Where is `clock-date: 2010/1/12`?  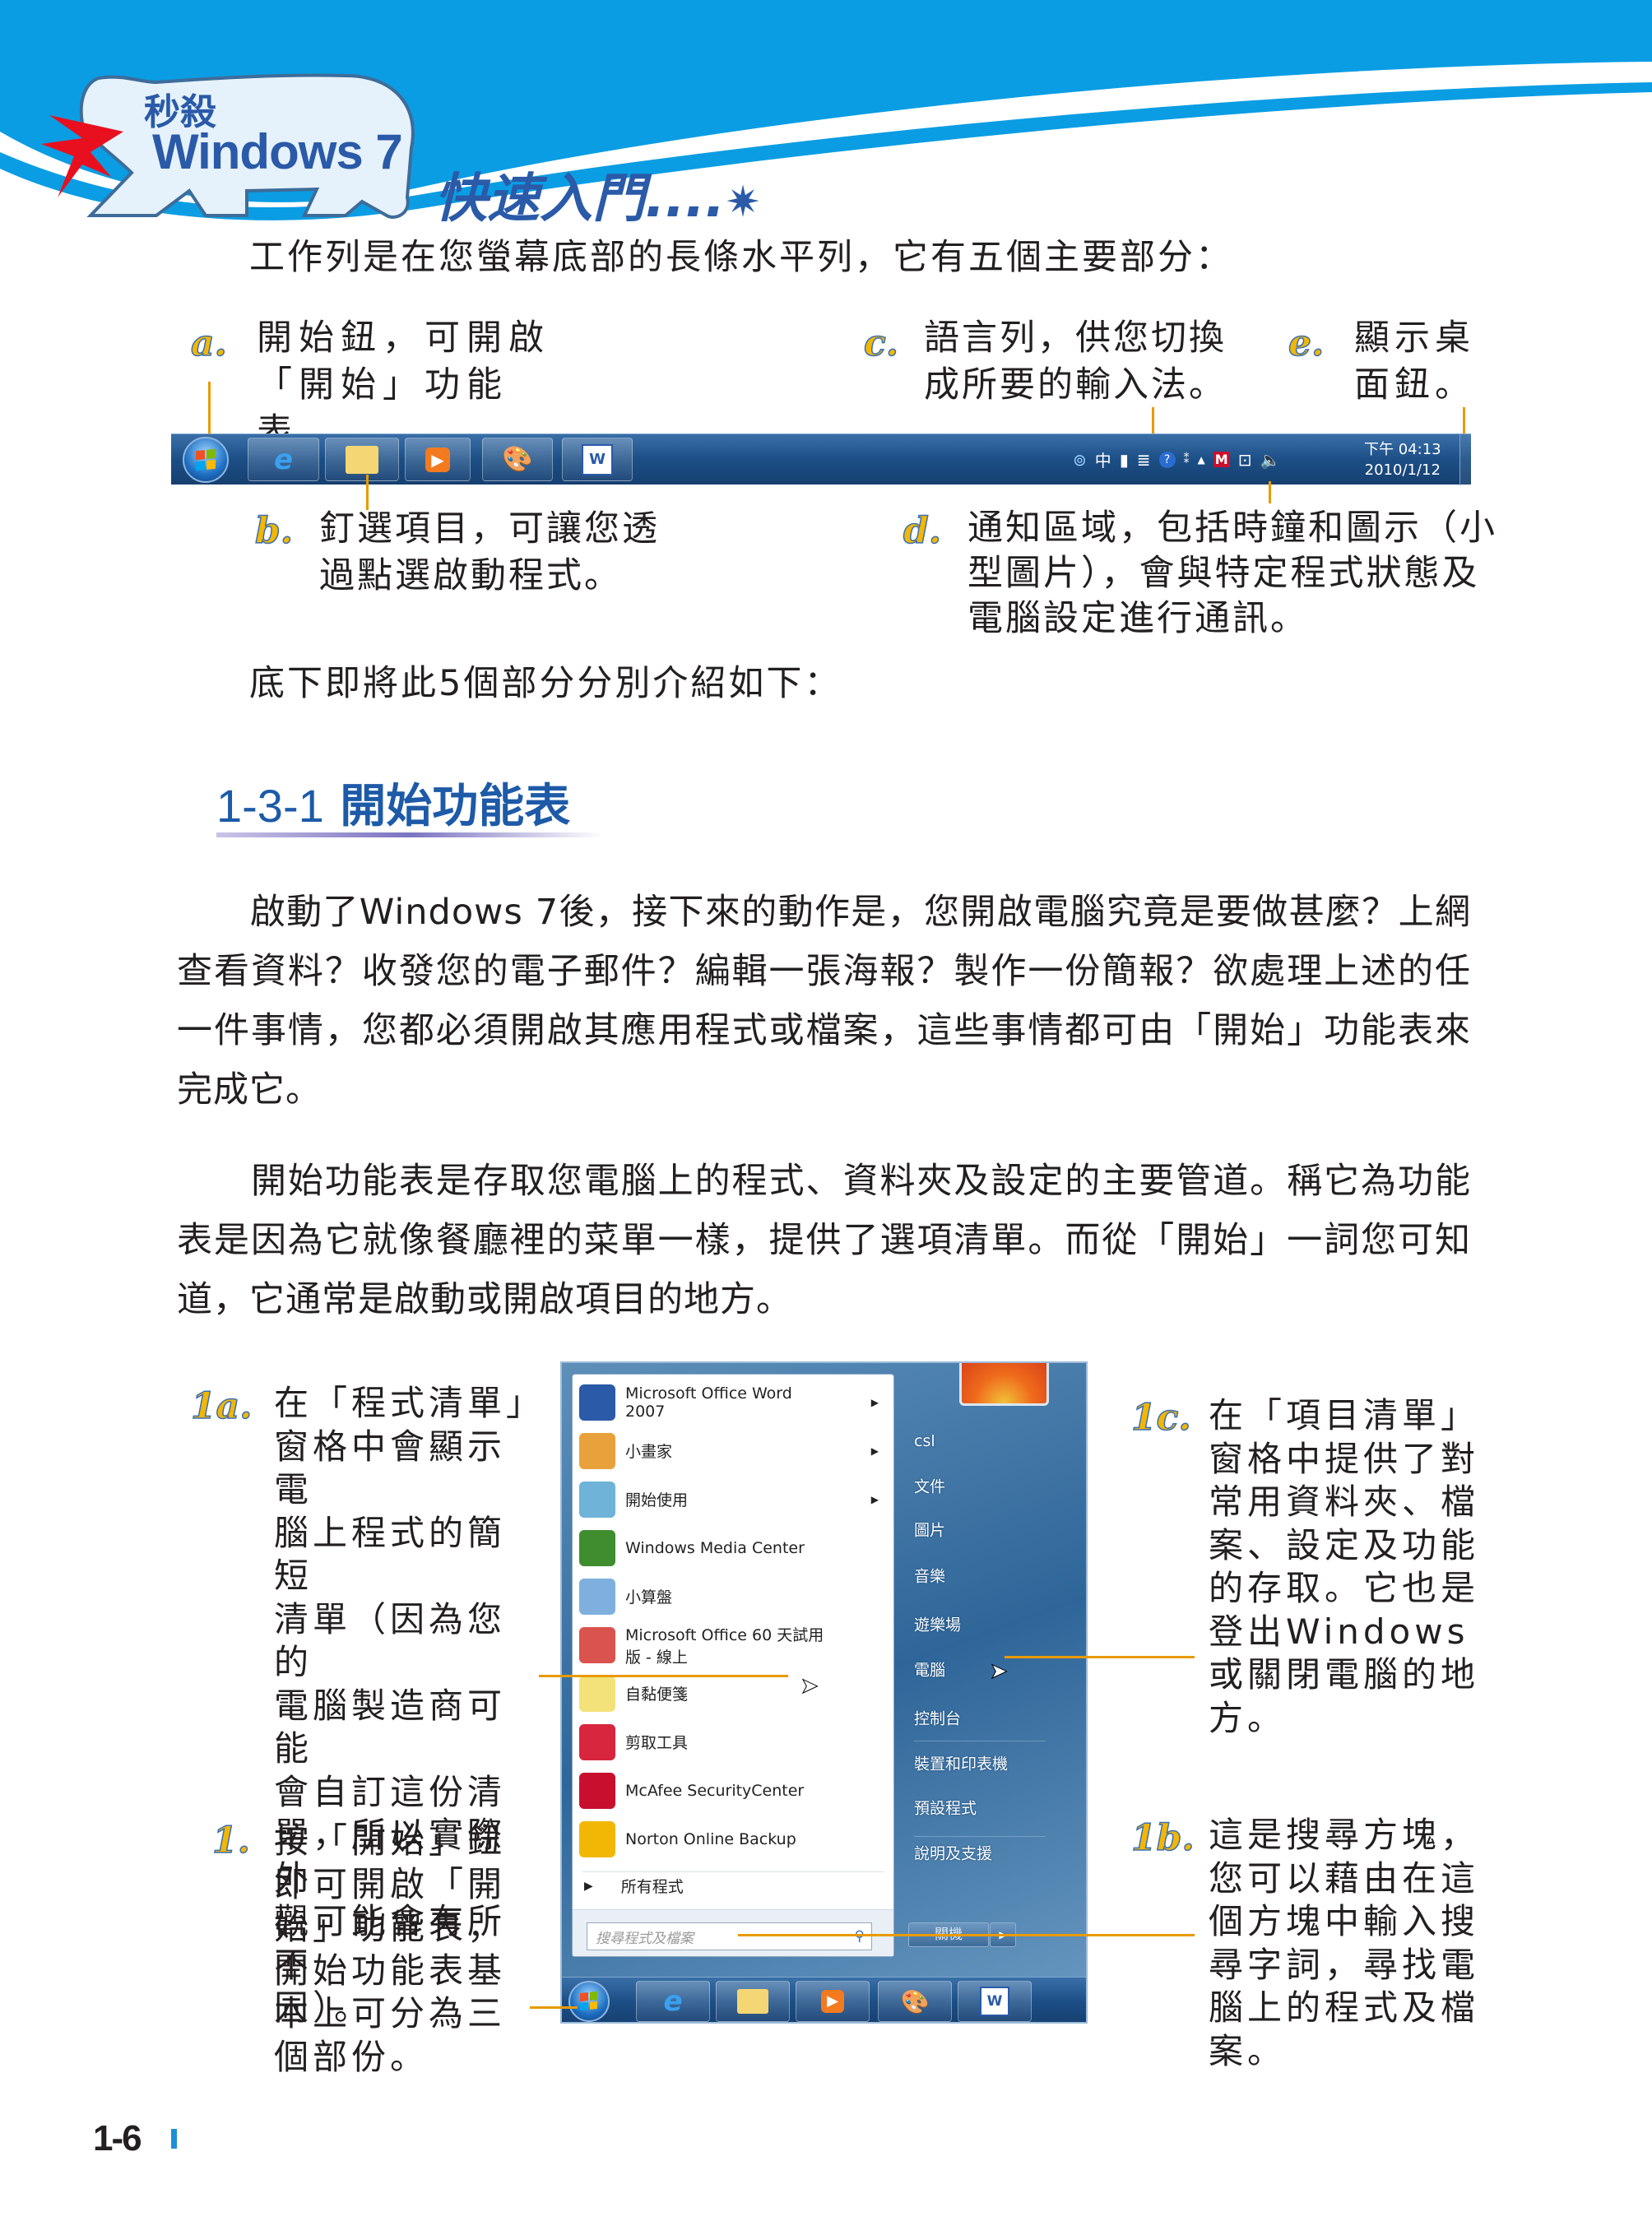
clock-date: 2010/1/12 is located at coordinates (1402, 470).